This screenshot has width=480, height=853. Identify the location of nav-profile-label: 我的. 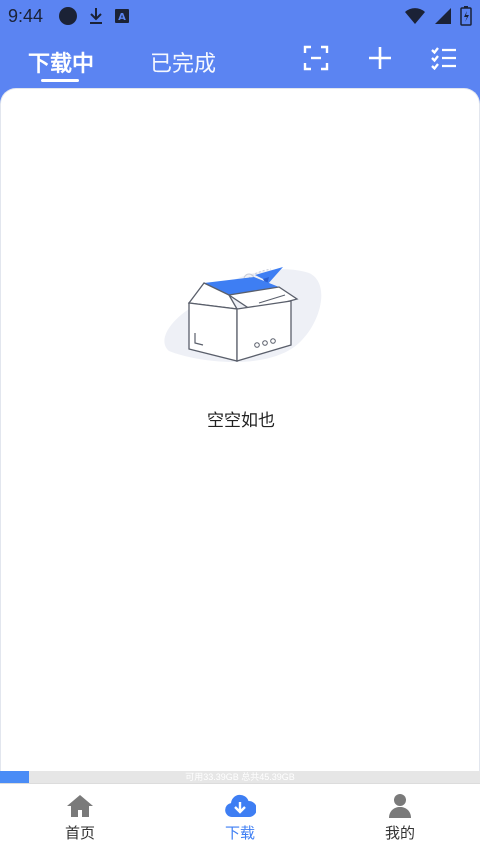
(399, 833).